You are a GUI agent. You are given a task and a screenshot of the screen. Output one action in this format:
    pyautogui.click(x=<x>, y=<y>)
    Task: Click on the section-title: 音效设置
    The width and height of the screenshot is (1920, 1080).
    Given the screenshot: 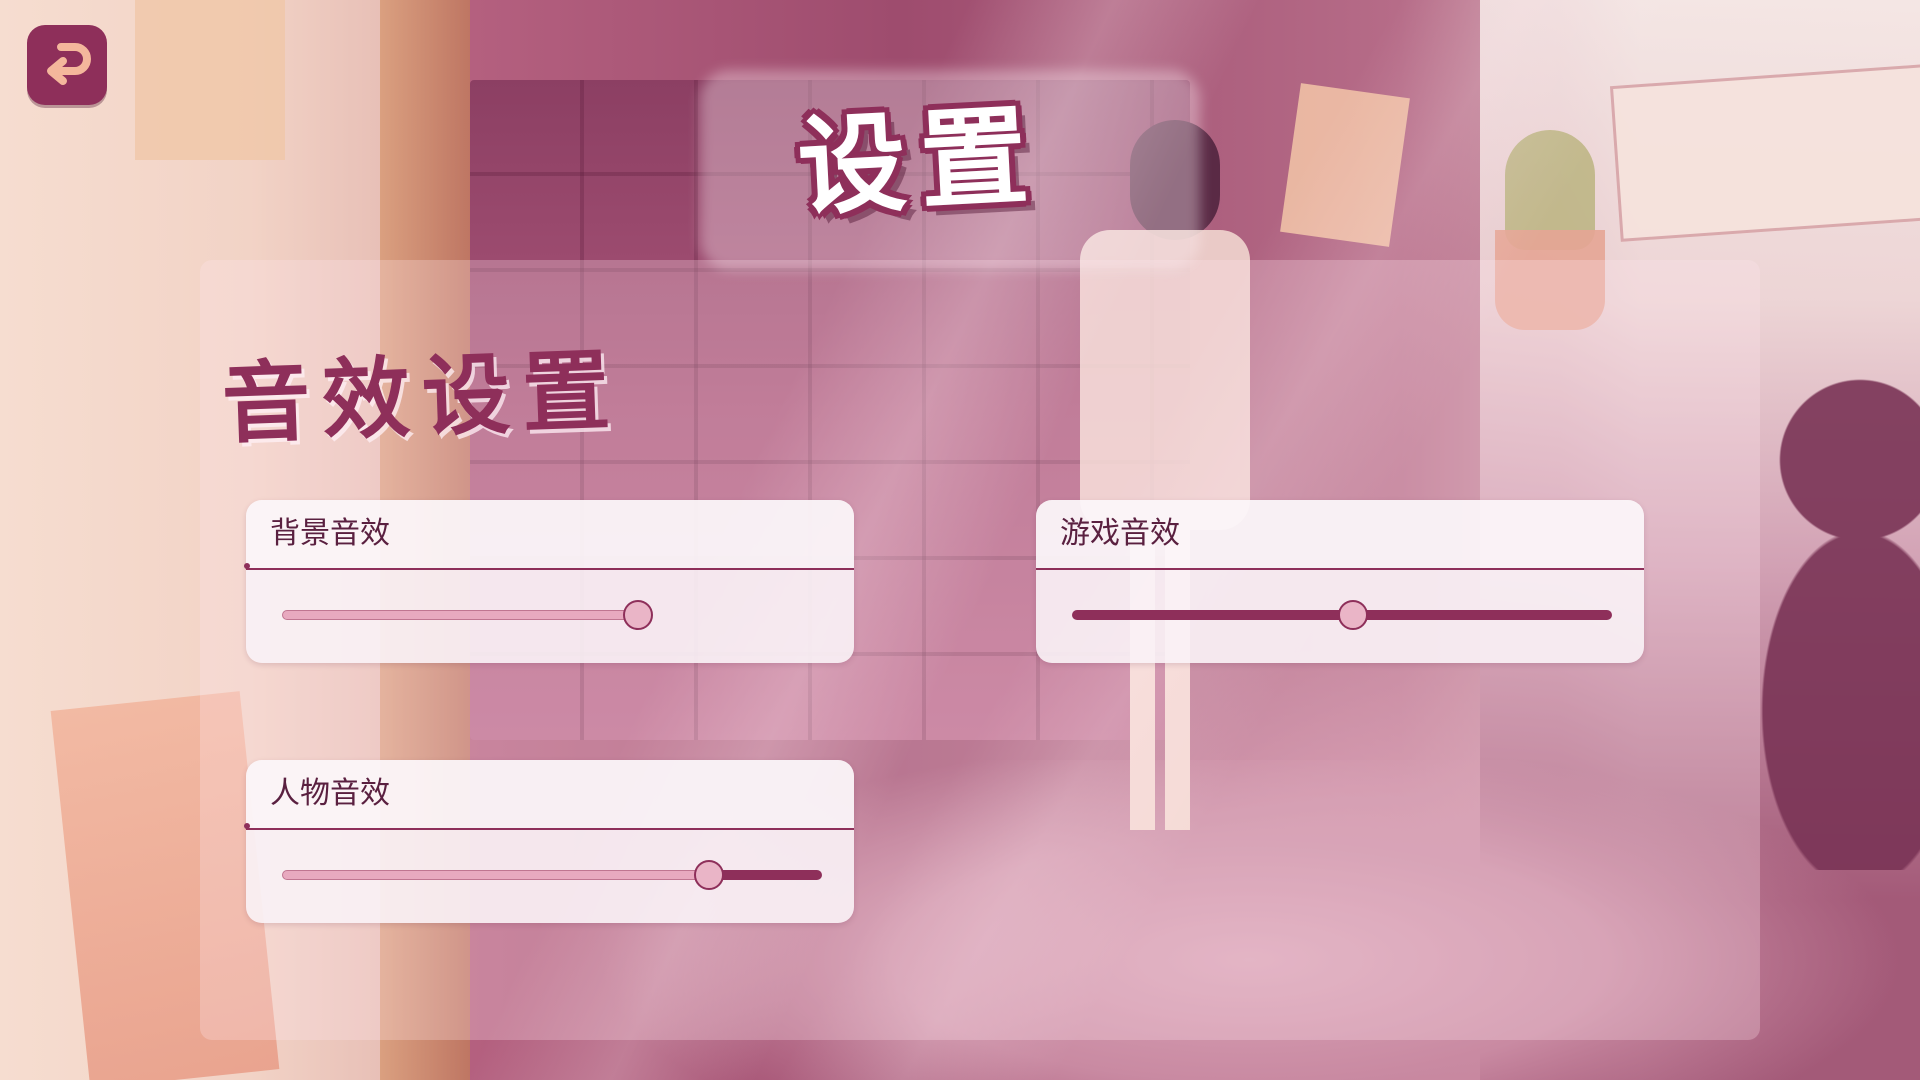 What is the action you would take?
    pyautogui.click(x=422, y=396)
    